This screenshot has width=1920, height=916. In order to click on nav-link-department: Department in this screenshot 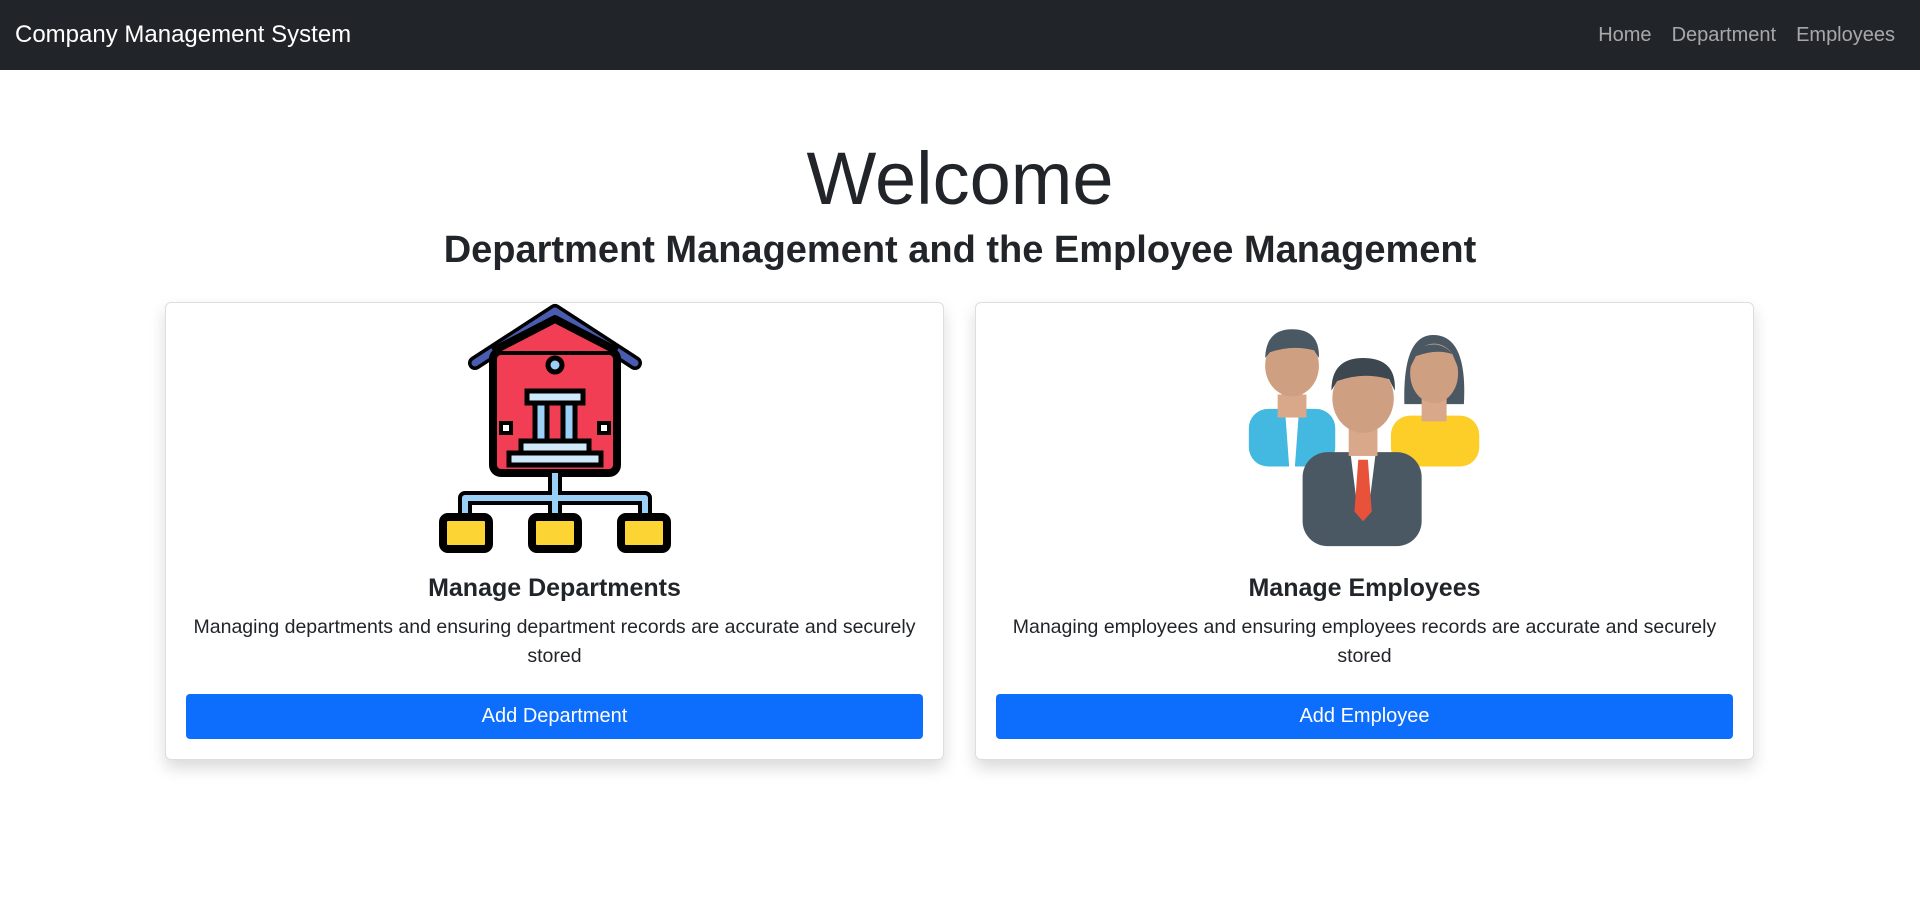, I will do `click(1724, 35)`.